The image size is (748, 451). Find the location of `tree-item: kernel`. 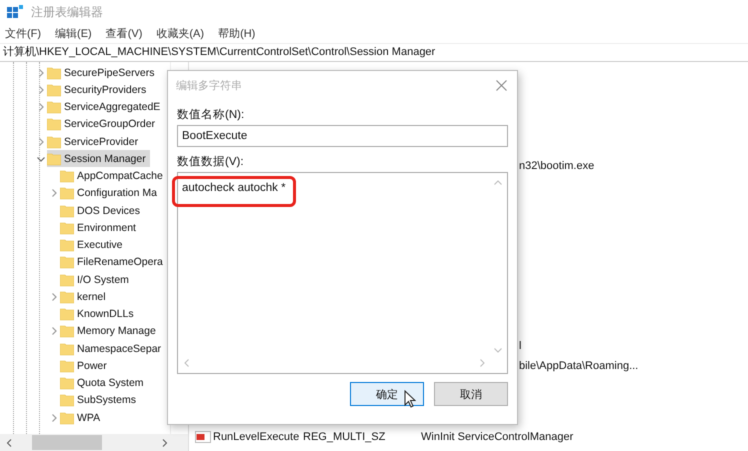

tree-item: kernel is located at coordinates (85, 297).